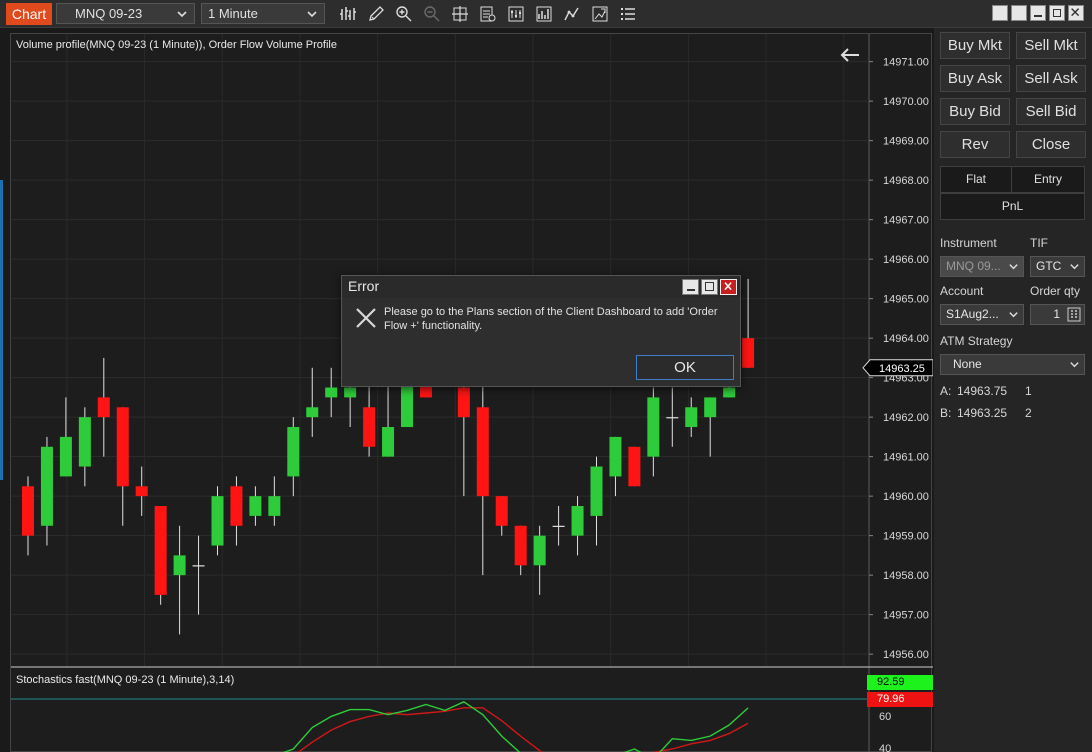  I want to click on sell-bid-button: Sell Bid, so click(1051, 111).